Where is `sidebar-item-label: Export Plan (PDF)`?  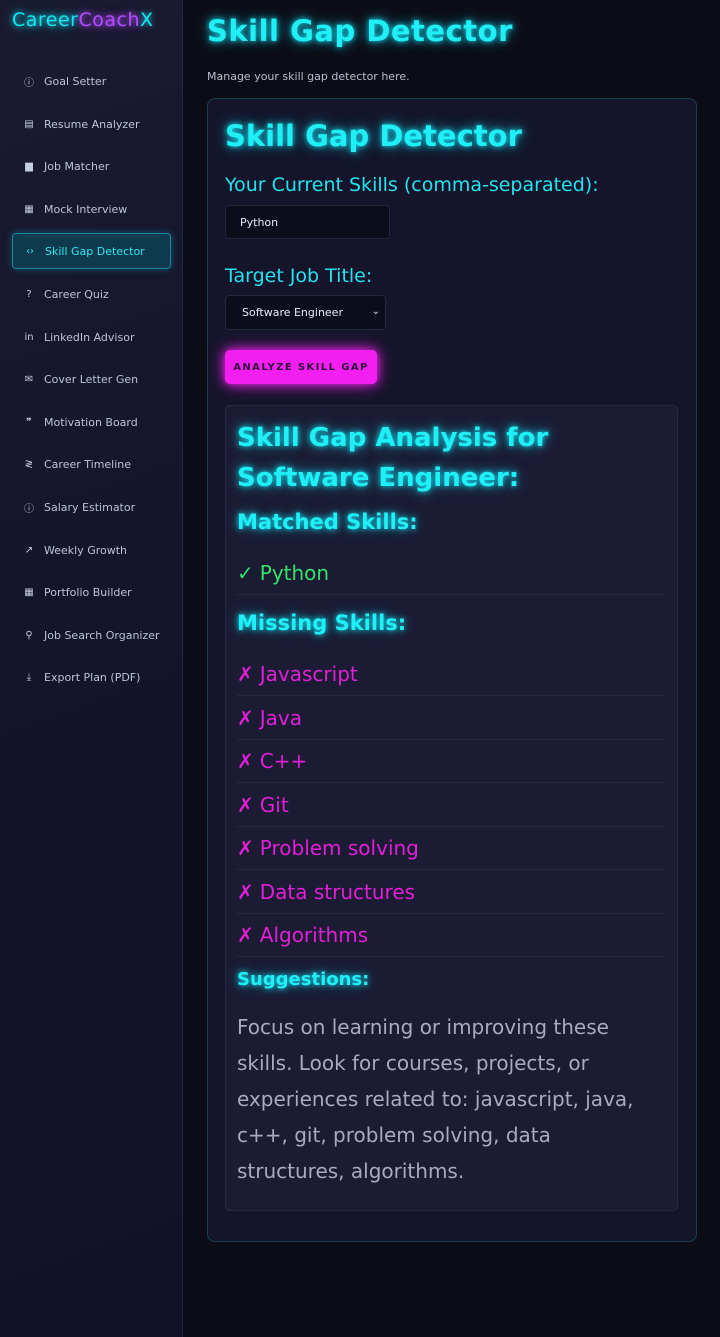 sidebar-item-label: Export Plan (PDF) is located at coordinates (92, 677).